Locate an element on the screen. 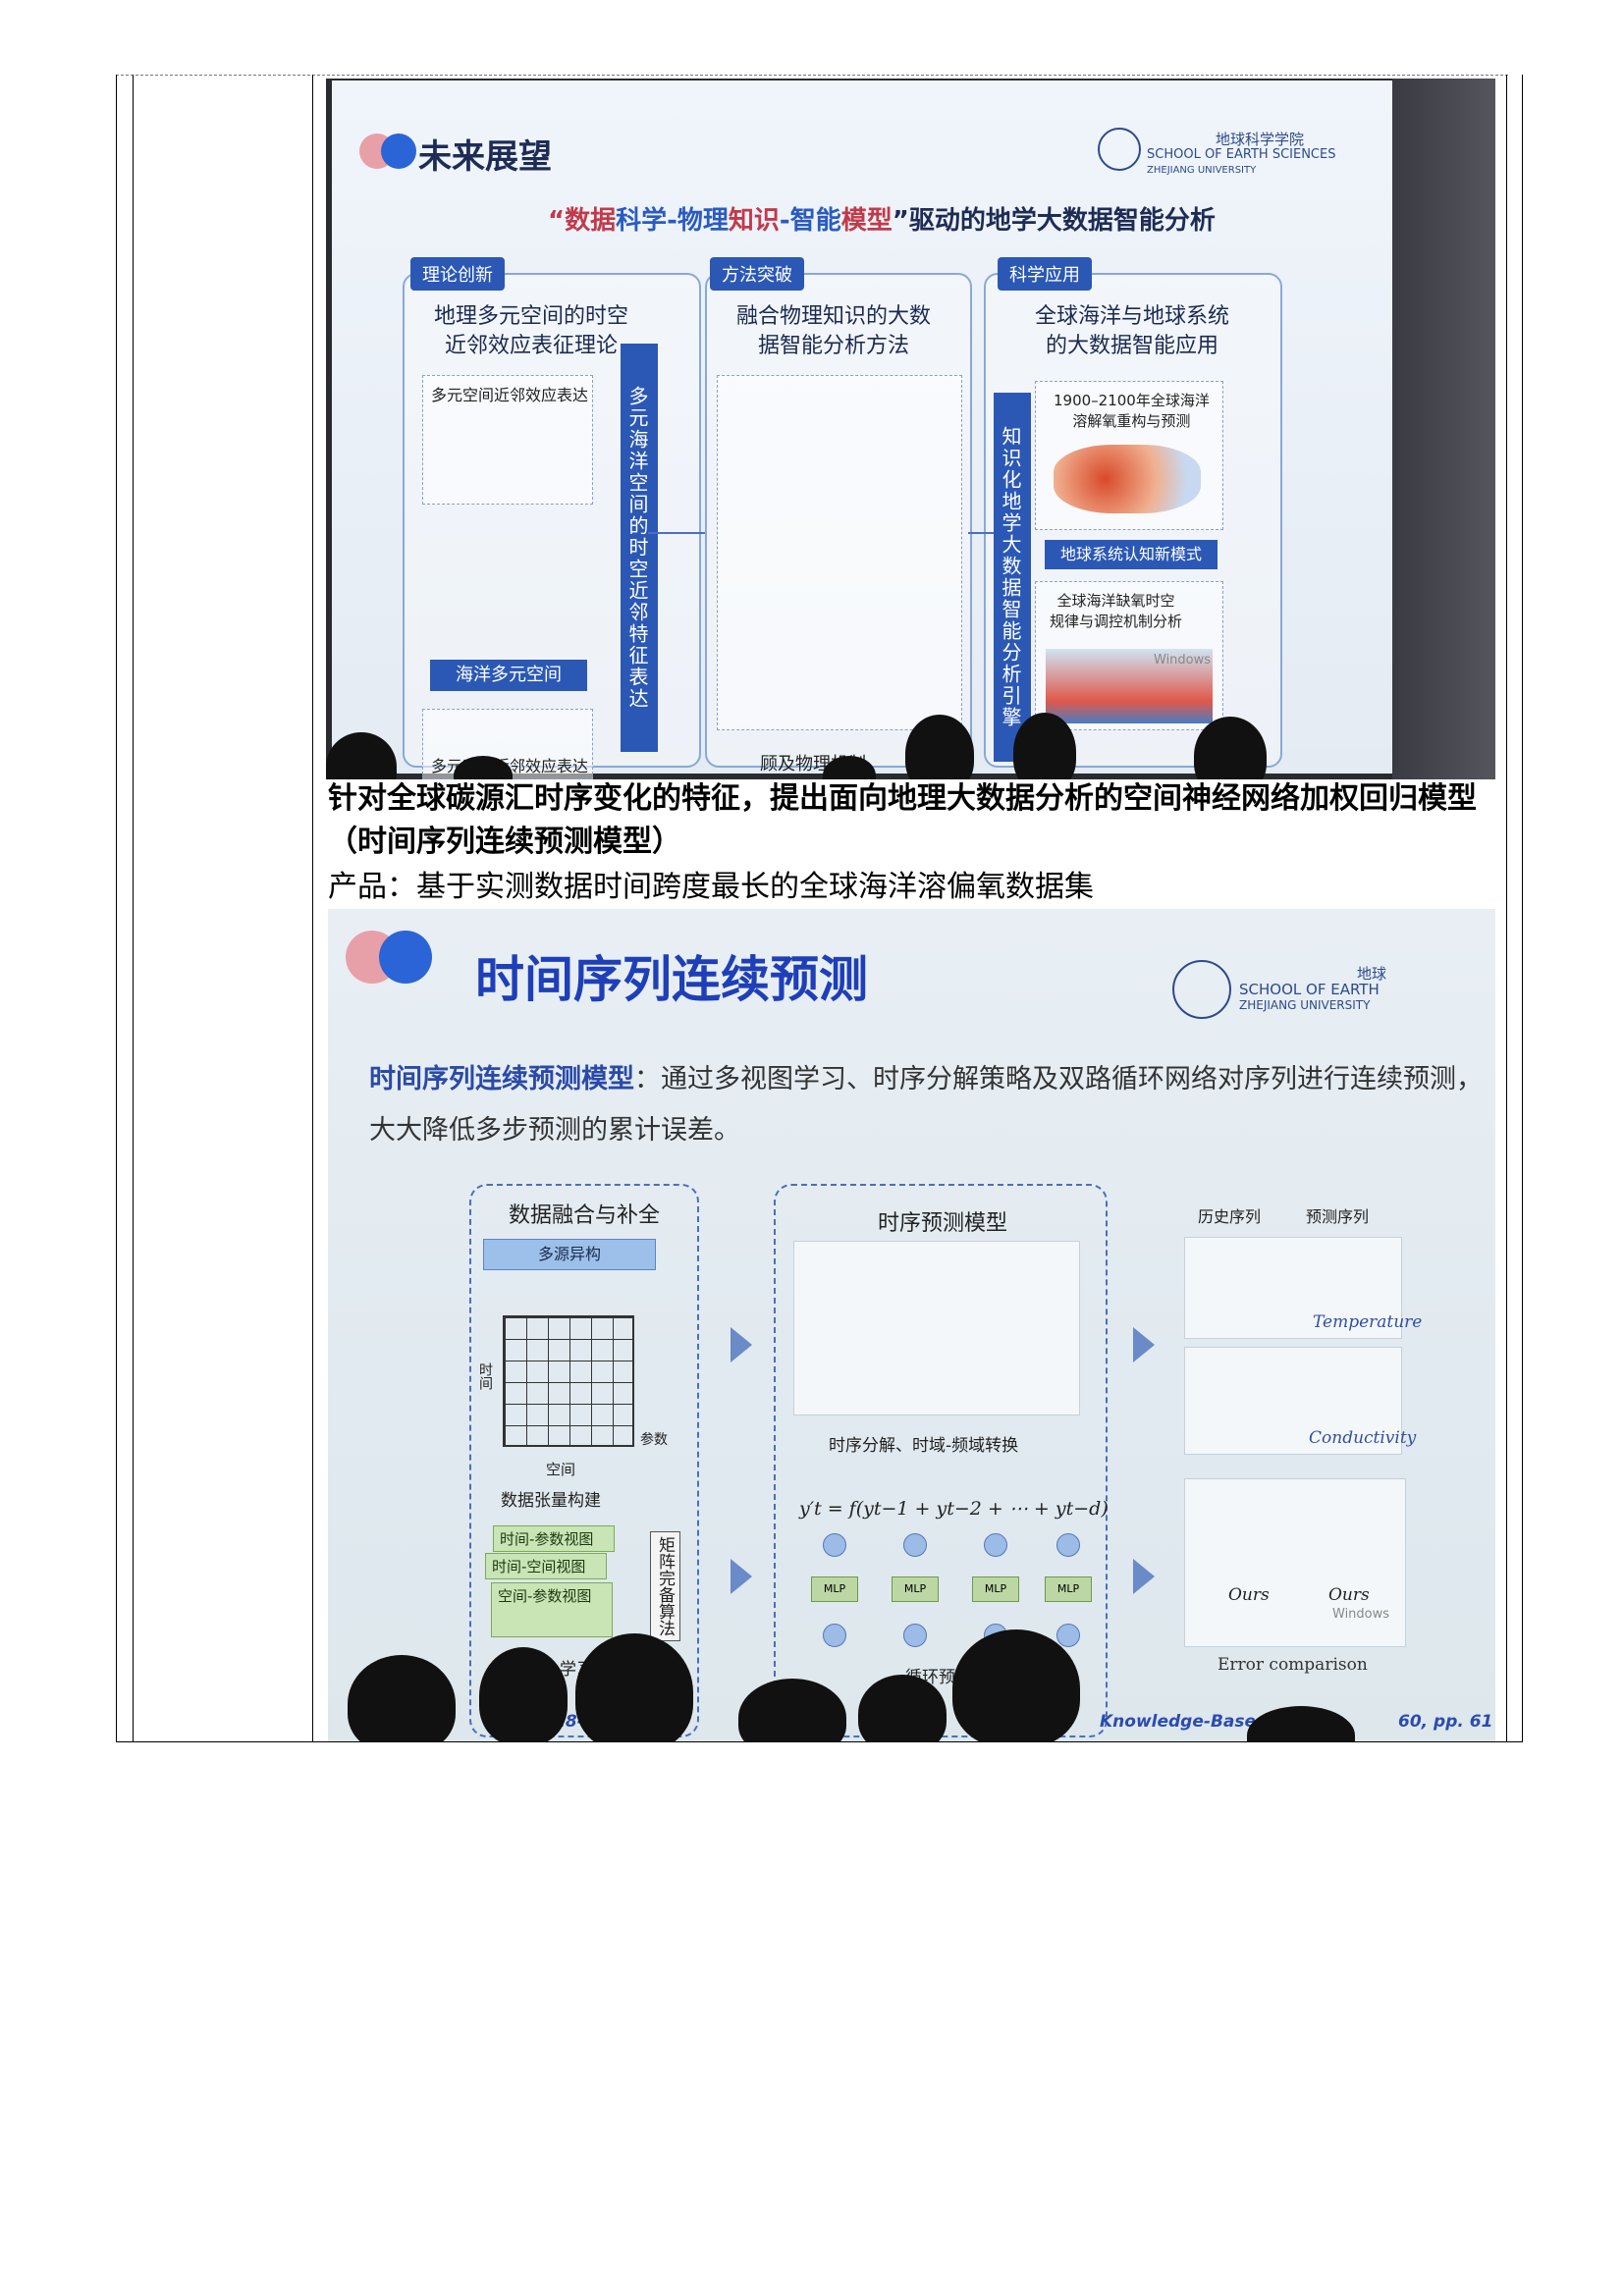 The width and height of the screenshot is (1624, 2296). tag-method-breakthrough: 方法突破 is located at coordinates (757, 274).